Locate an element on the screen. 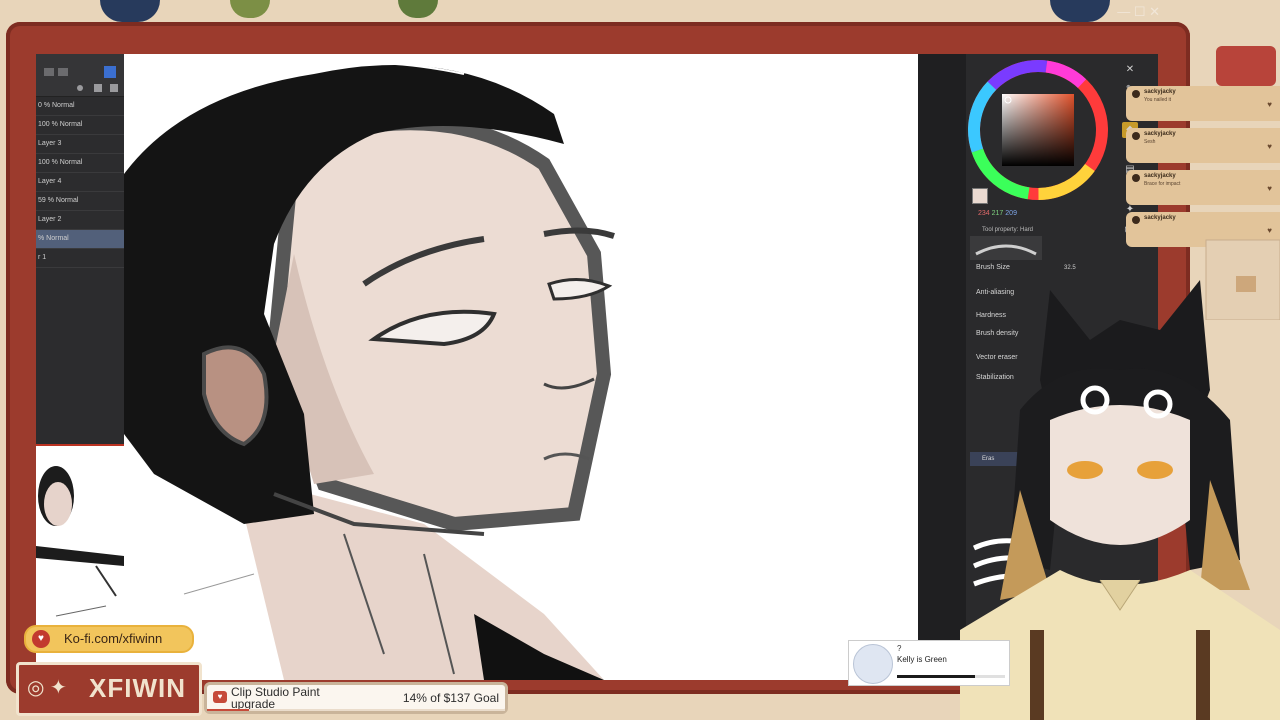  twitter-icon: ✦ is located at coordinates (58, 688).